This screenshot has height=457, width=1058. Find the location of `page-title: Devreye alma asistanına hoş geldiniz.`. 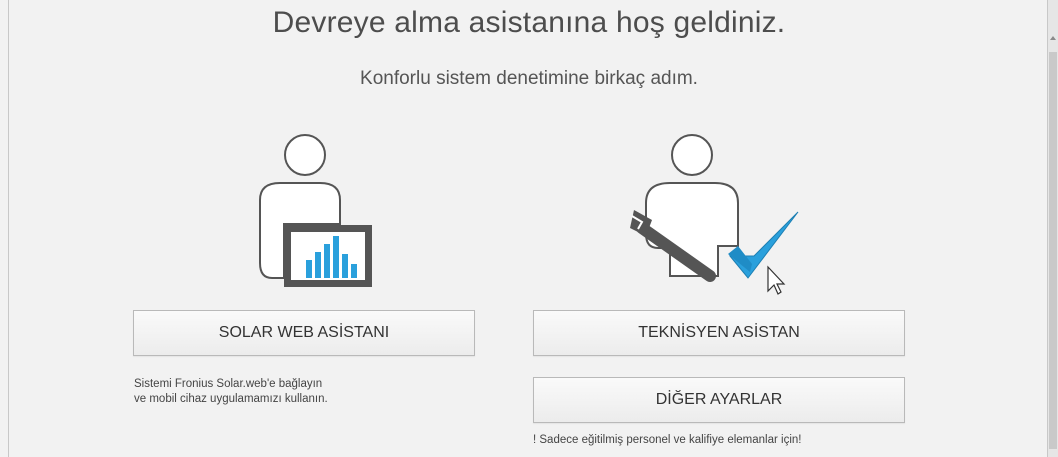

page-title: Devreye alma asistanına hoş geldiniz. is located at coordinates (529, 22).